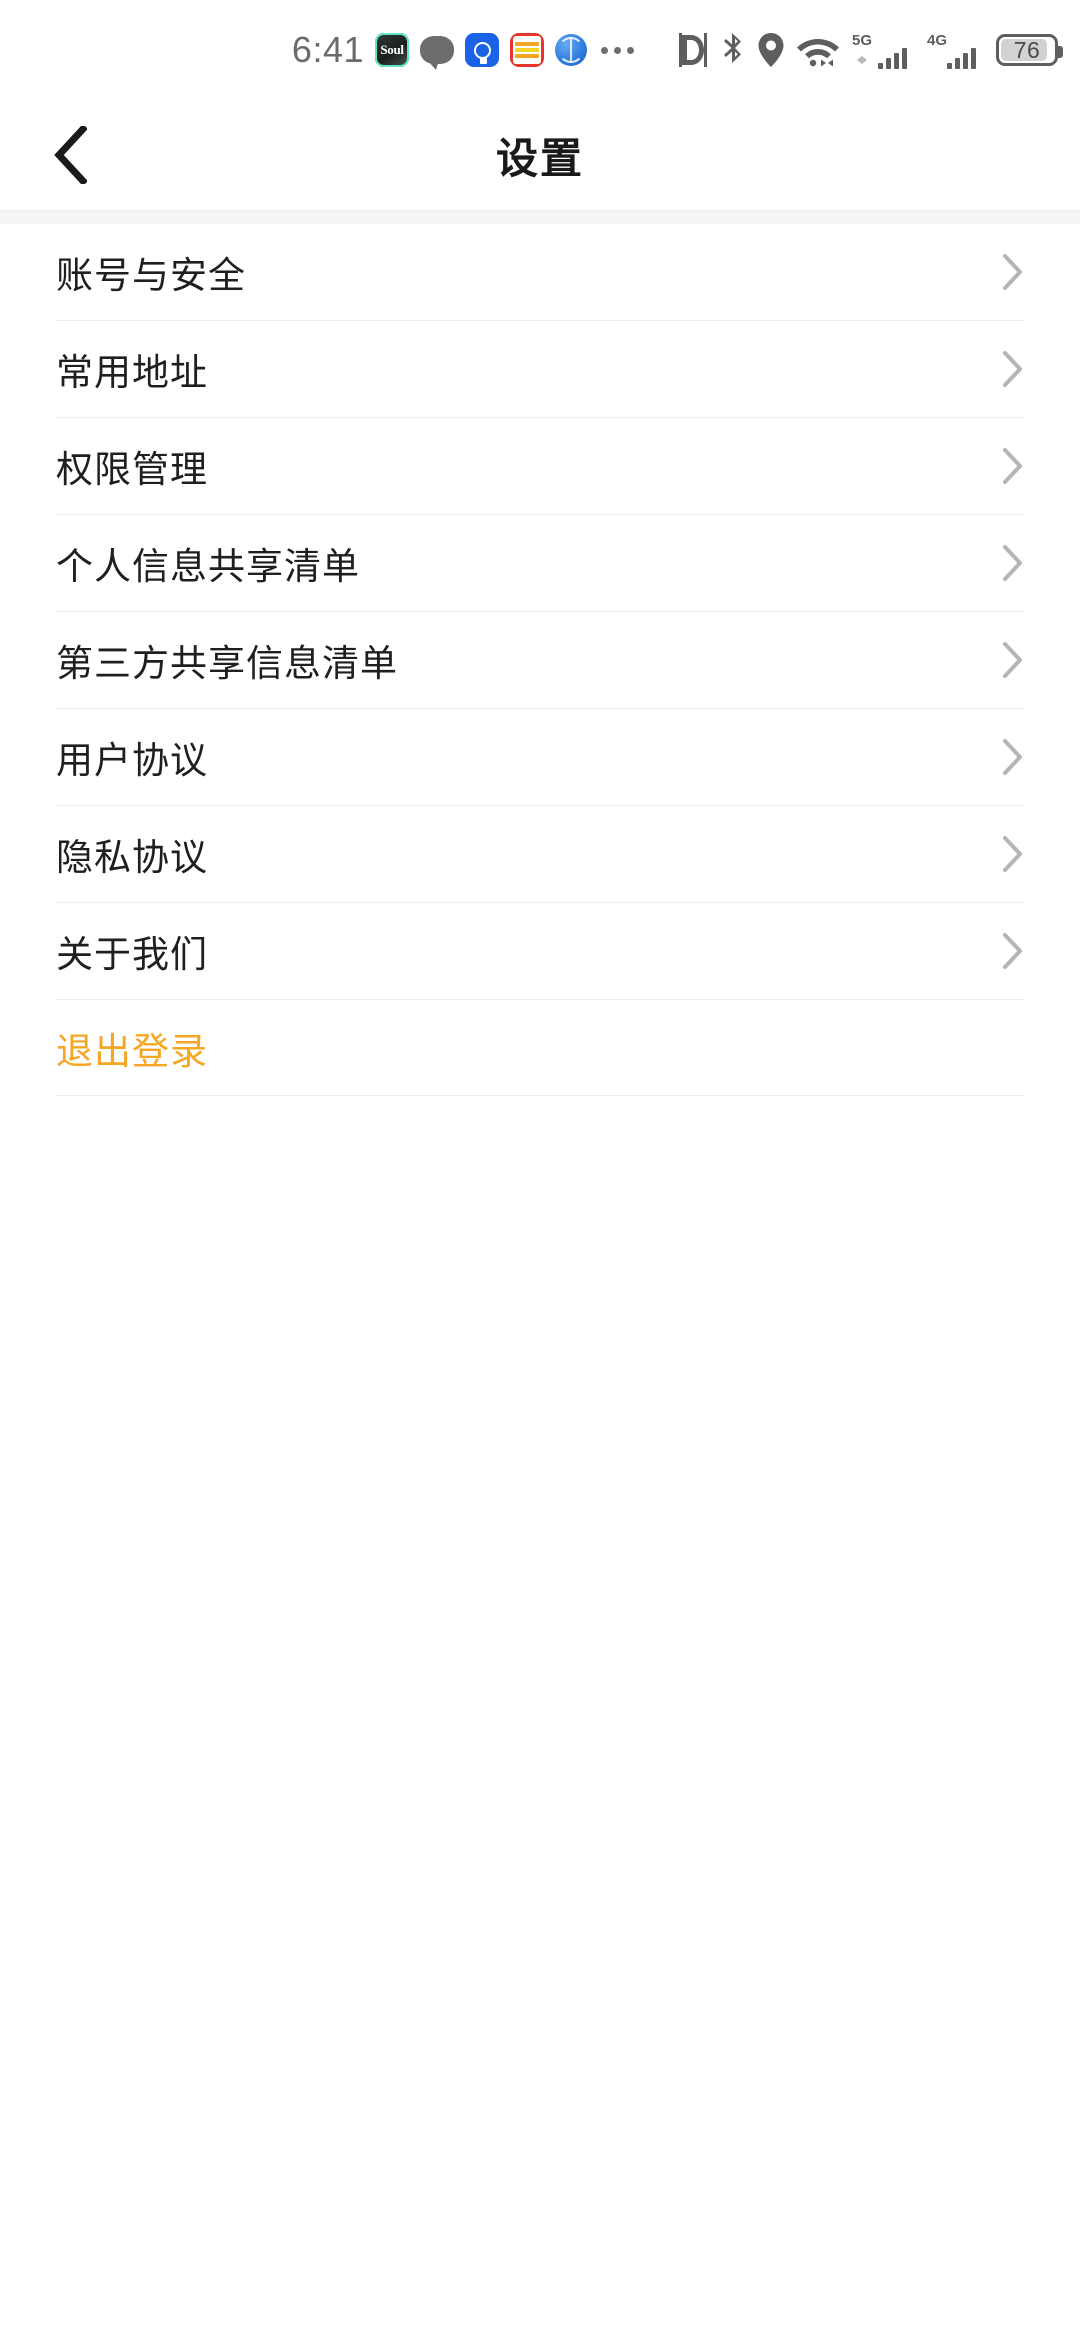 This screenshot has width=1080, height=2340. Describe the element at coordinates (227, 663) in the screenshot. I see `list-item-label: 第三方共享信息清单` at that location.